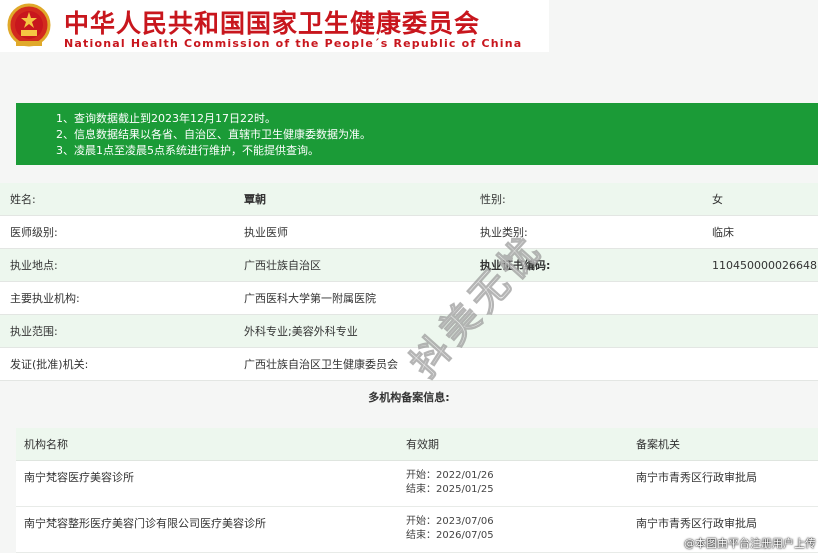  What do you see at coordinates (255, 199) in the screenshot?
I see `name-value: 覃朝` at bounding box center [255, 199].